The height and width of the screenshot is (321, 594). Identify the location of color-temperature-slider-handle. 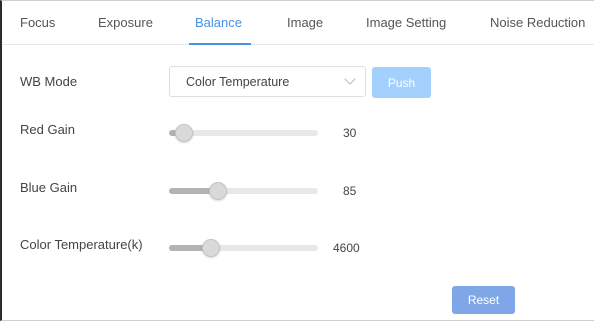
(210, 248).